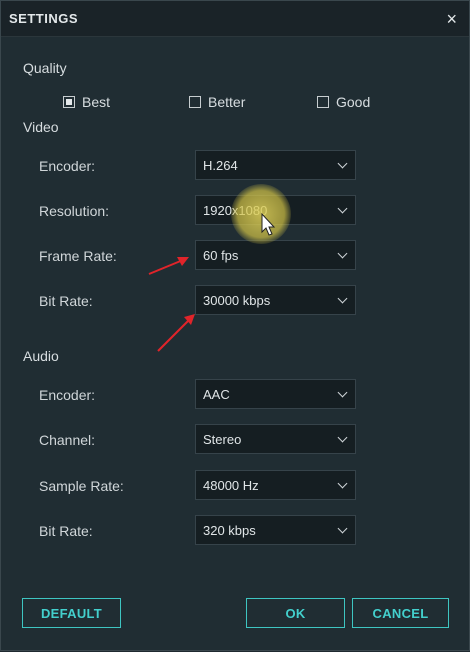  What do you see at coordinates (41, 356) in the screenshot?
I see `audio-section-label: Audio` at bounding box center [41, 356].